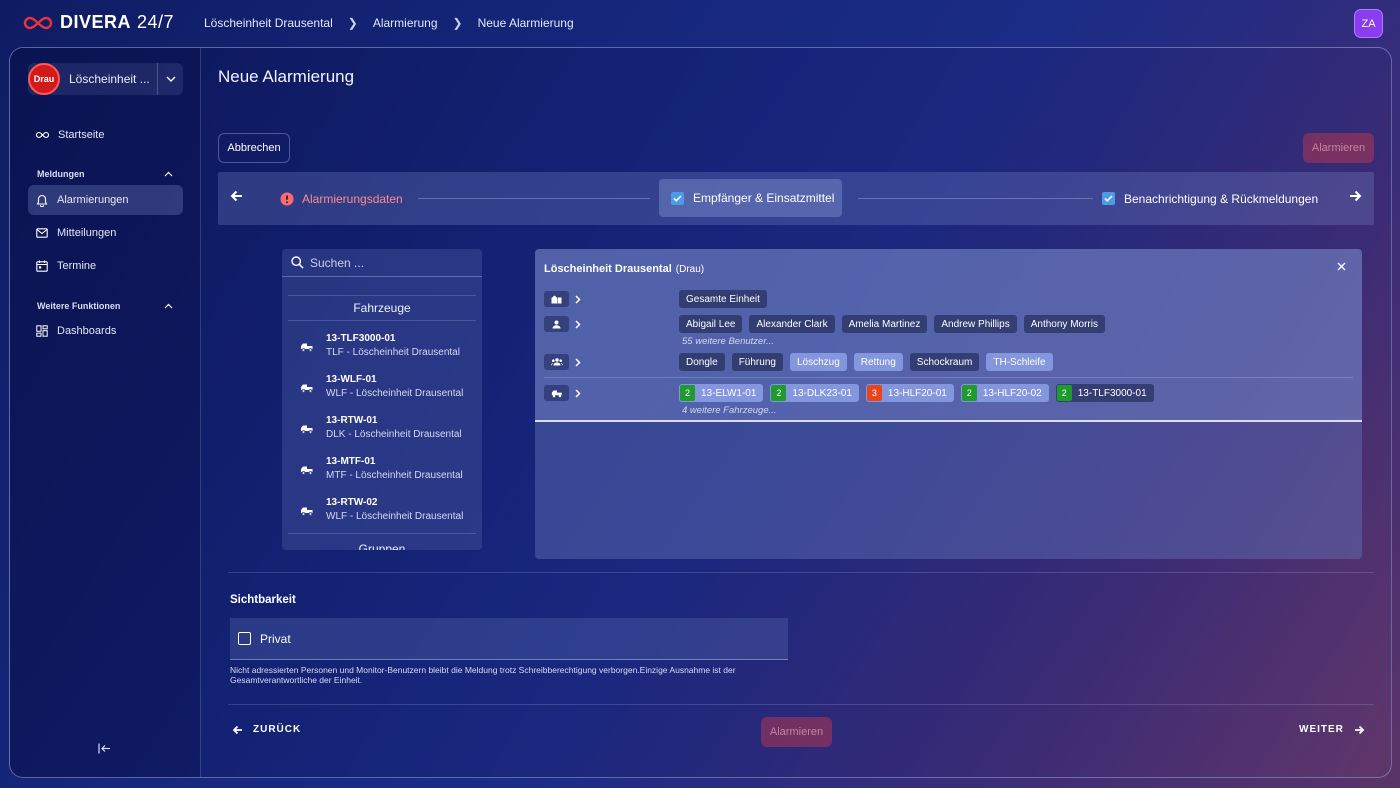  Describe the element at coordinates (556, 324) in the screenshot. I see `person-icon` at that location.